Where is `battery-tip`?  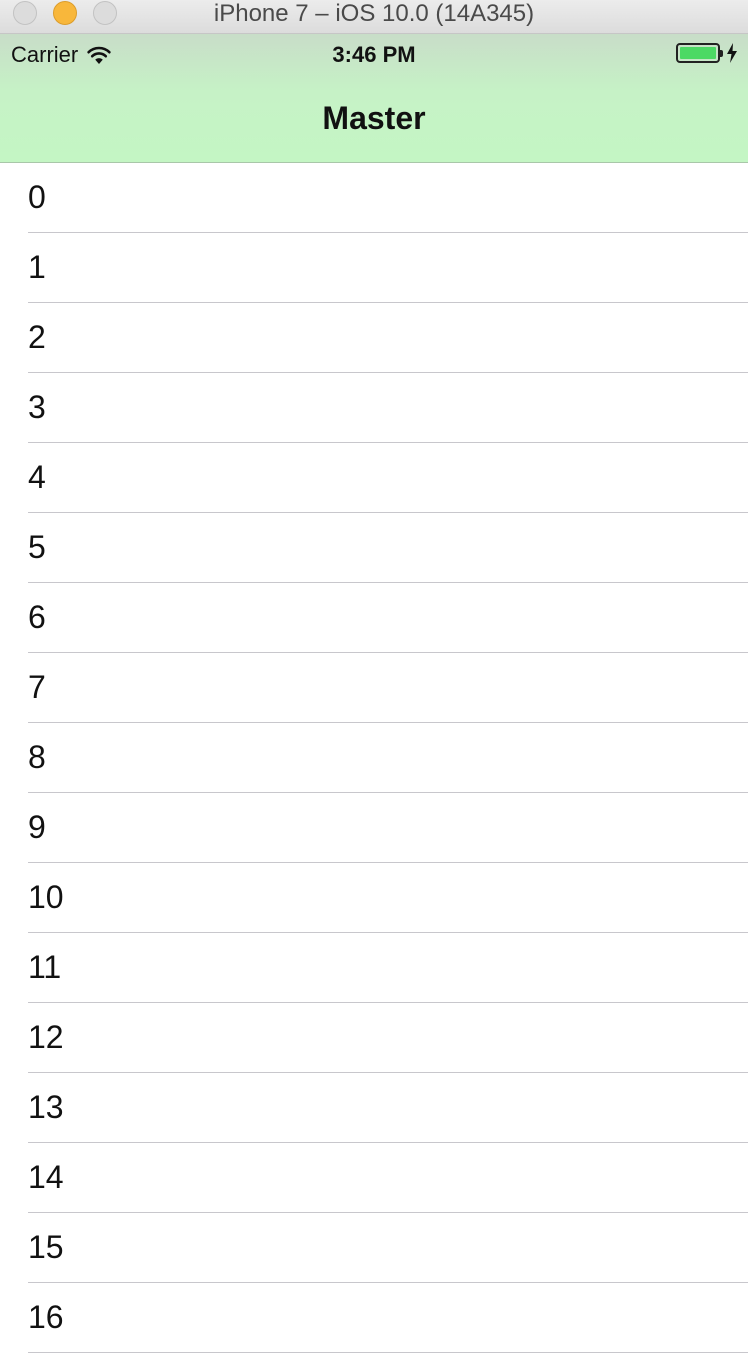
battery-tip is located at coordinates (721, 53).